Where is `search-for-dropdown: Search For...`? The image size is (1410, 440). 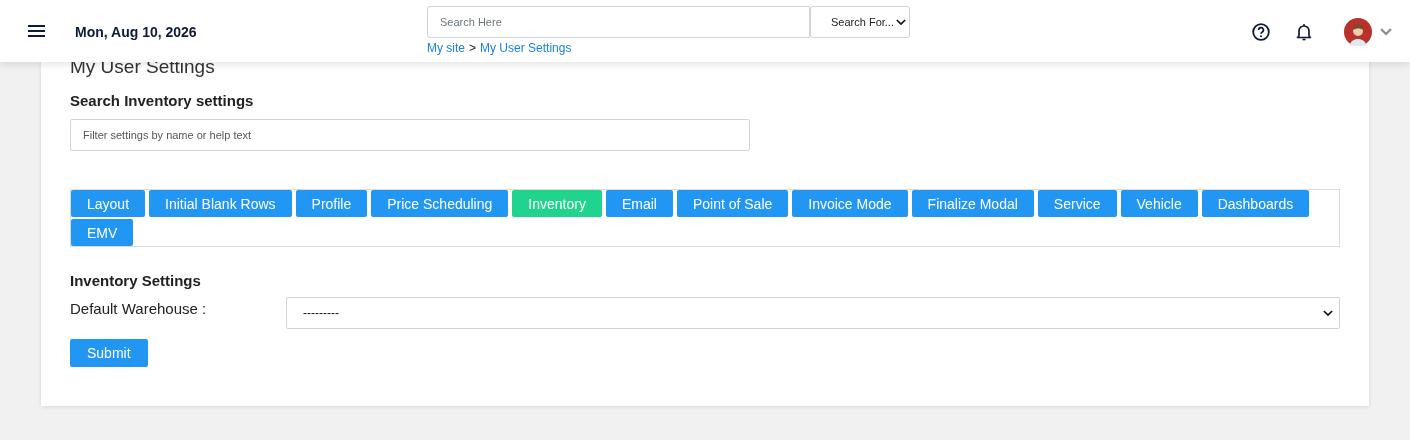
search-for-dropdown: Search For... is located at coordinates (860, 22).